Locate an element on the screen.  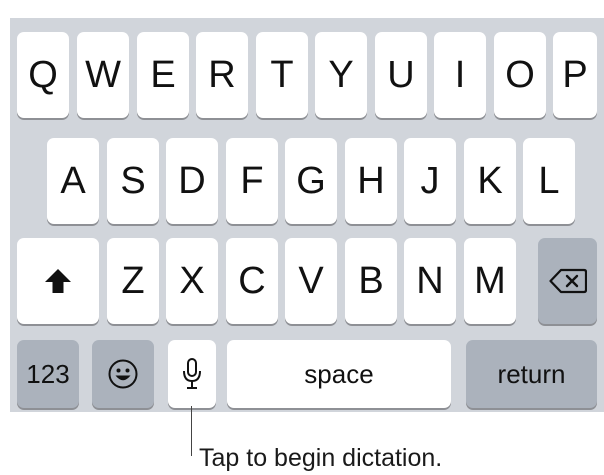
key-e: E is located at coordinates (163, 75).